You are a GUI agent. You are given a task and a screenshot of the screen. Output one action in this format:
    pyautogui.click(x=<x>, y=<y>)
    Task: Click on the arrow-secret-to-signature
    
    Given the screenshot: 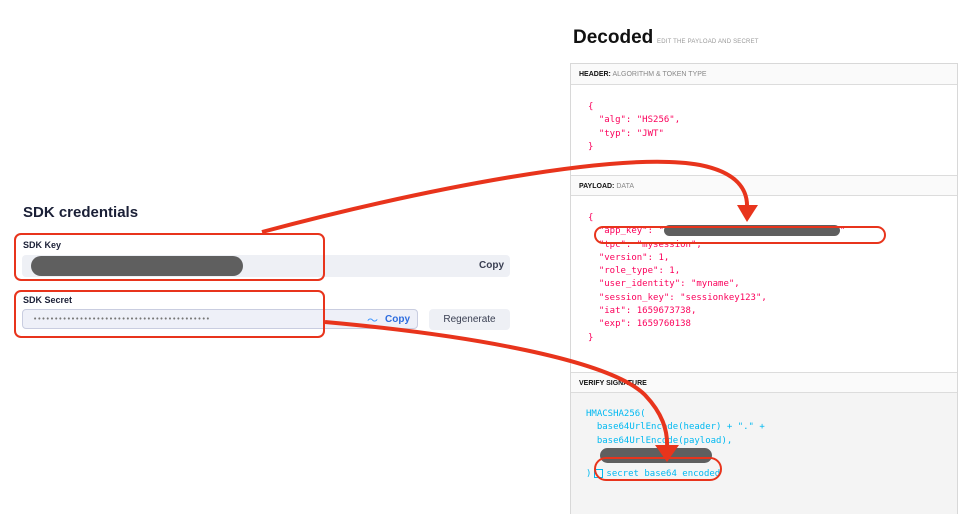 What is the action you would take?
    pyautogui.click(x=497, y=384)
    